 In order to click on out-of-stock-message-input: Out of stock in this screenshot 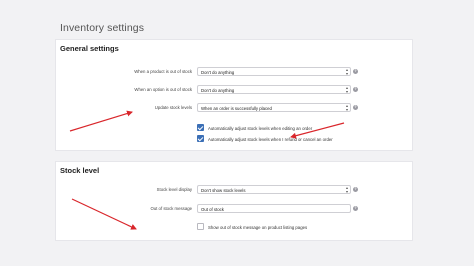, I will do `click(274, 208)`.